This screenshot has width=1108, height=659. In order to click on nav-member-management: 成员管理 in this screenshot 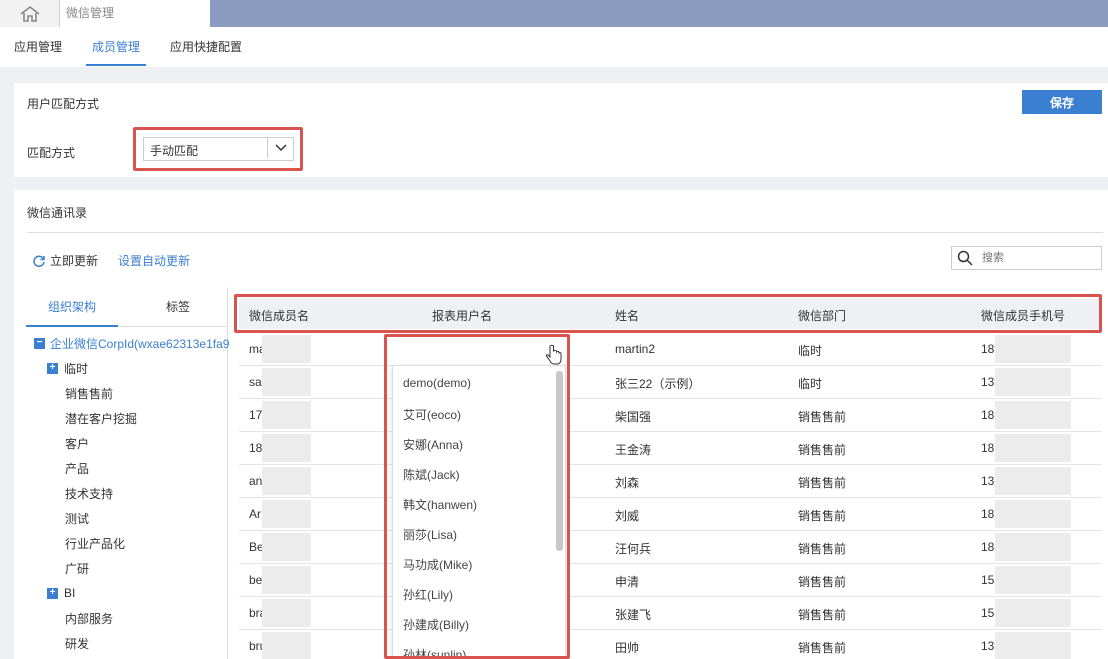, I will do `click(116, 46)`.